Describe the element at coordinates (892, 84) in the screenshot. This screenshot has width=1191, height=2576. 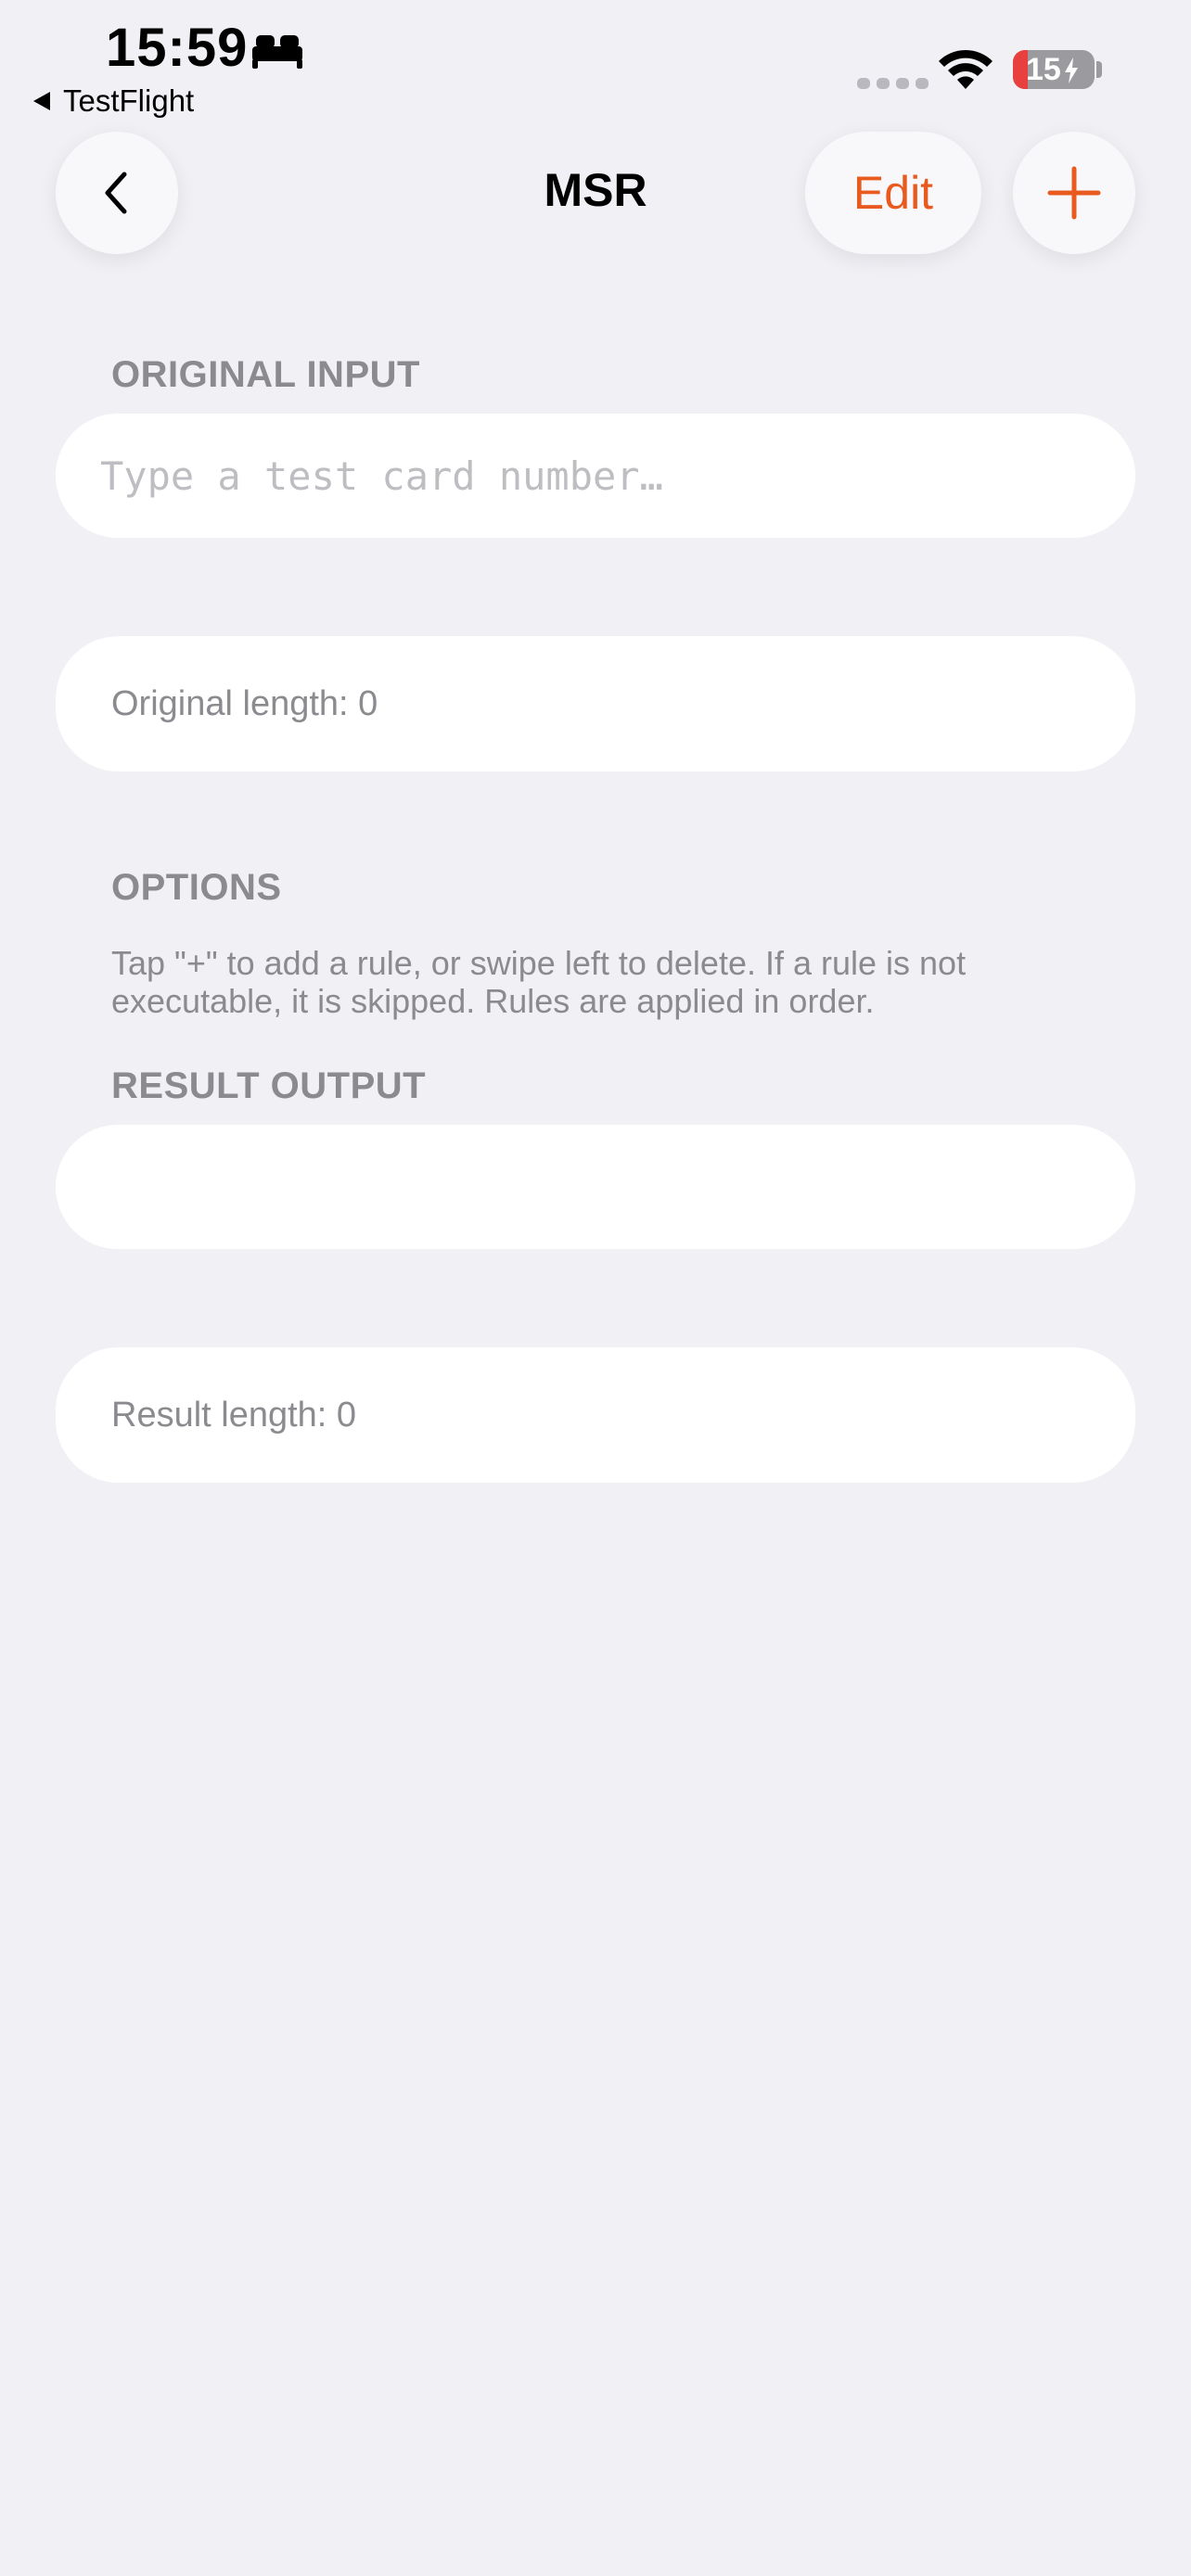
I see `cellular-signal-icon` at that location.